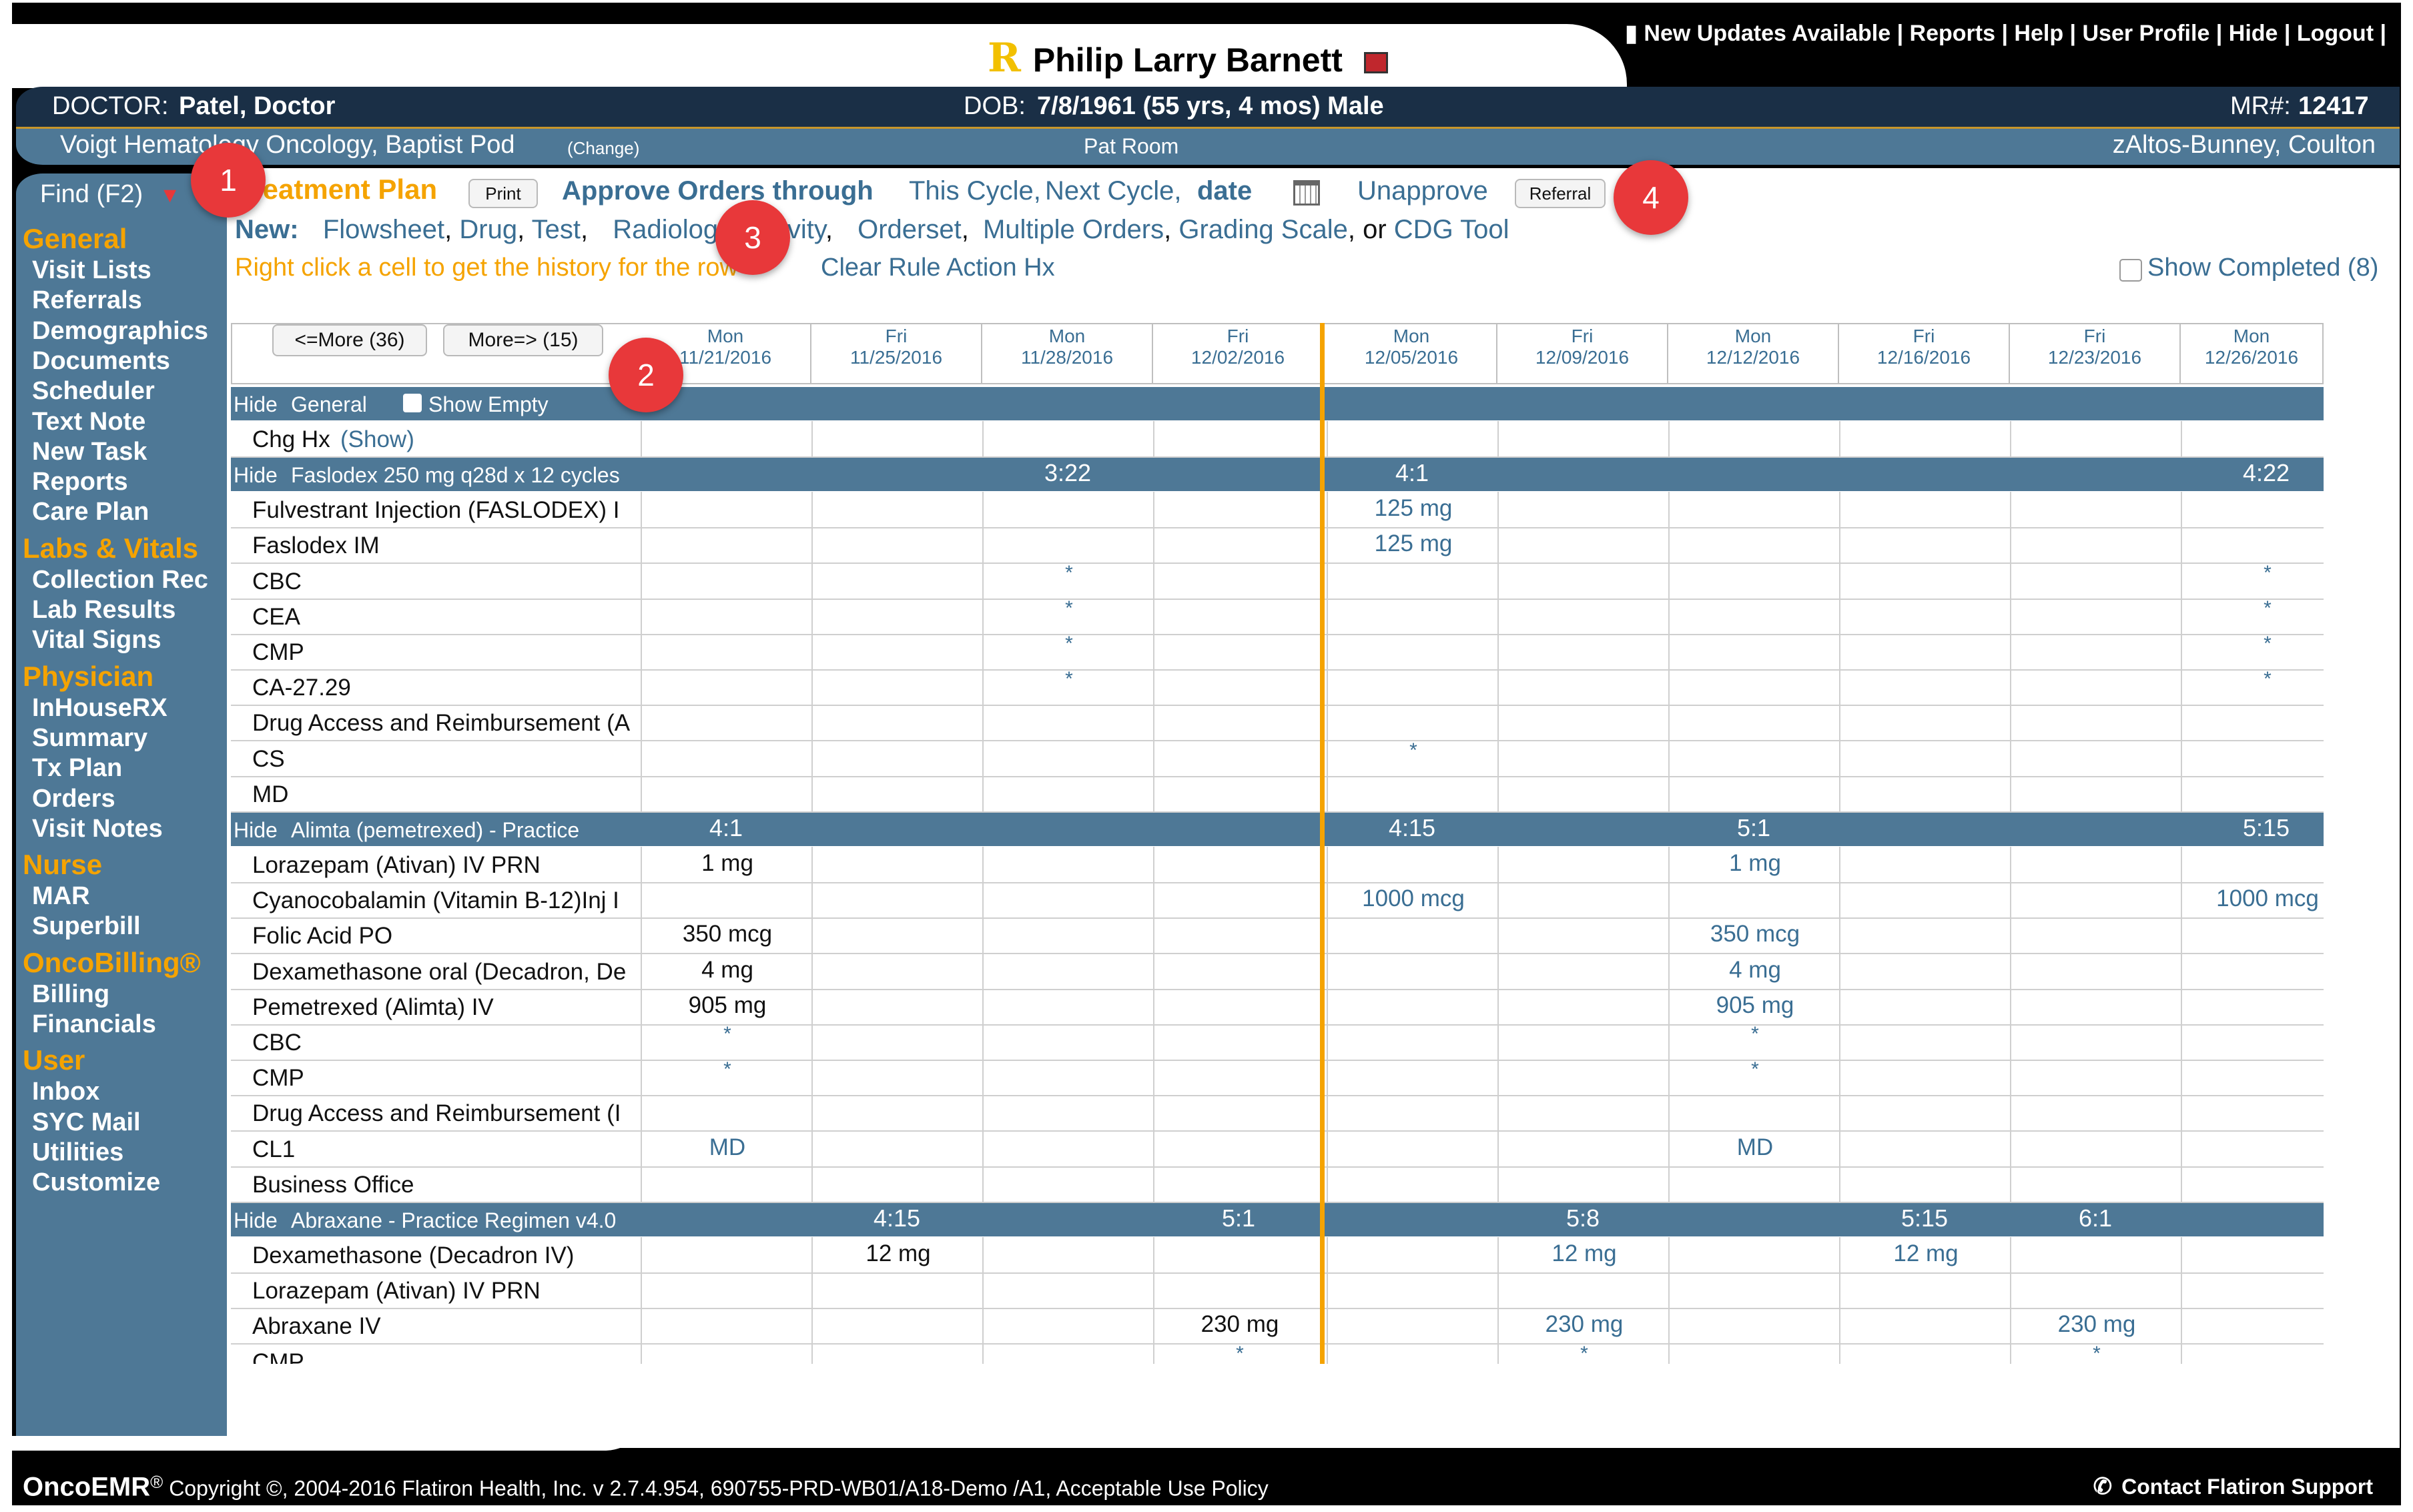 The height and width of the screenshot is (1512, 2413). I want to click on sidebar-item-inbox: Inbox, so click(65, 1092).